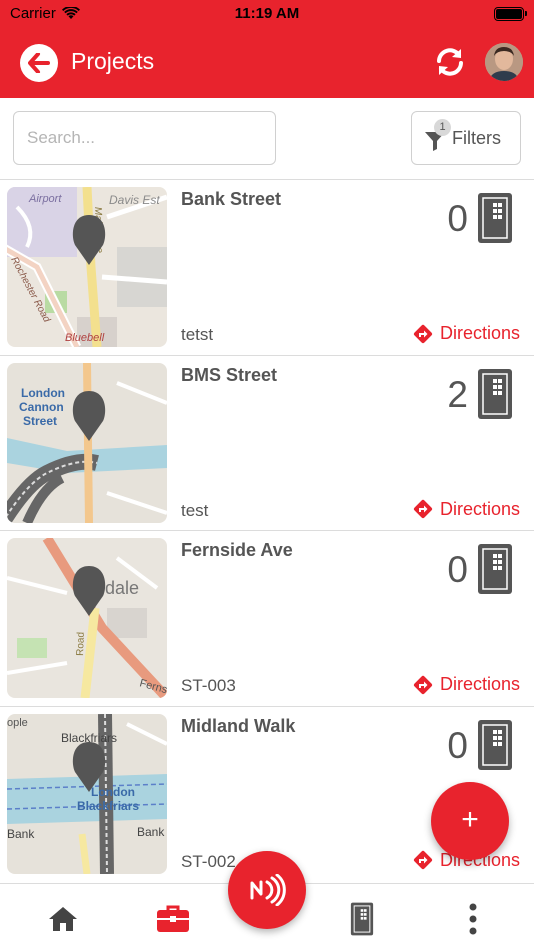 Image resolution: width=534 pixels, height=950 pixels. I want to click on status-time: 11:19 AM, so click(267, 13).